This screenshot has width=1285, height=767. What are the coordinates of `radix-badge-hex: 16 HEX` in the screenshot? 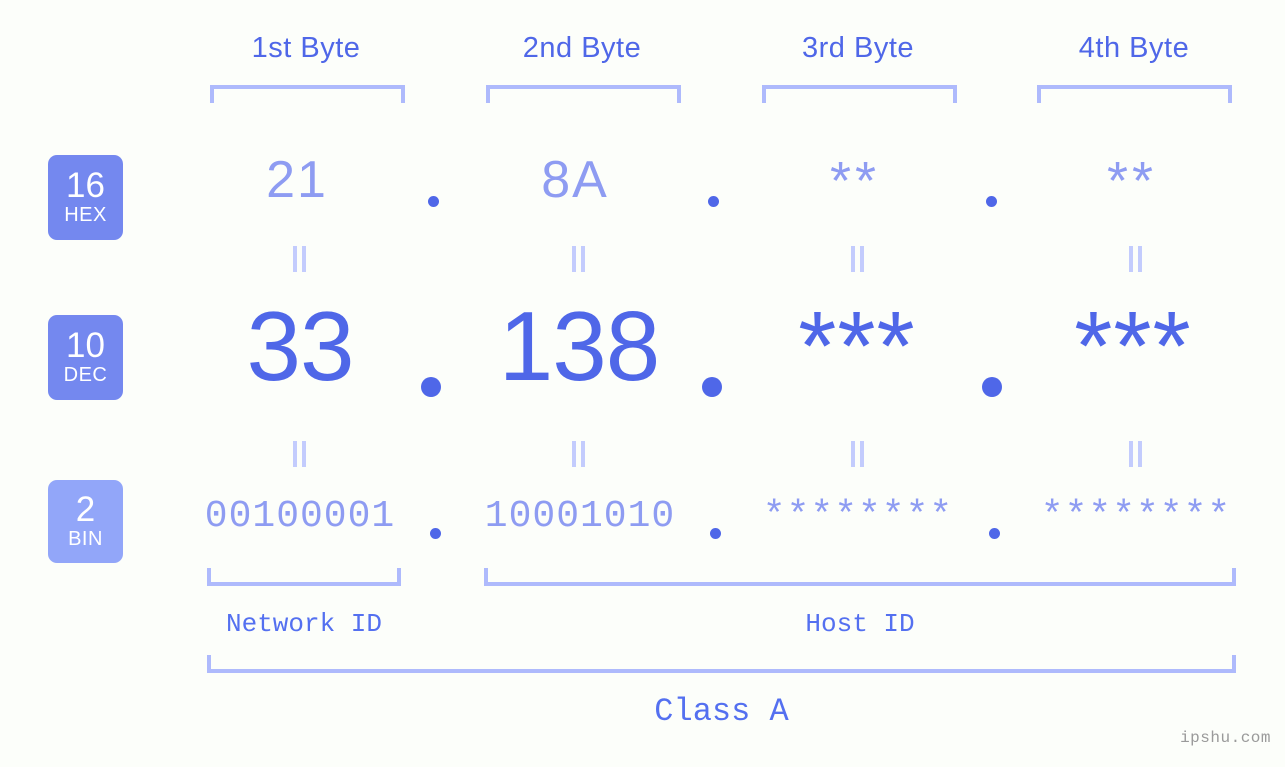 It's located at (85, 197).